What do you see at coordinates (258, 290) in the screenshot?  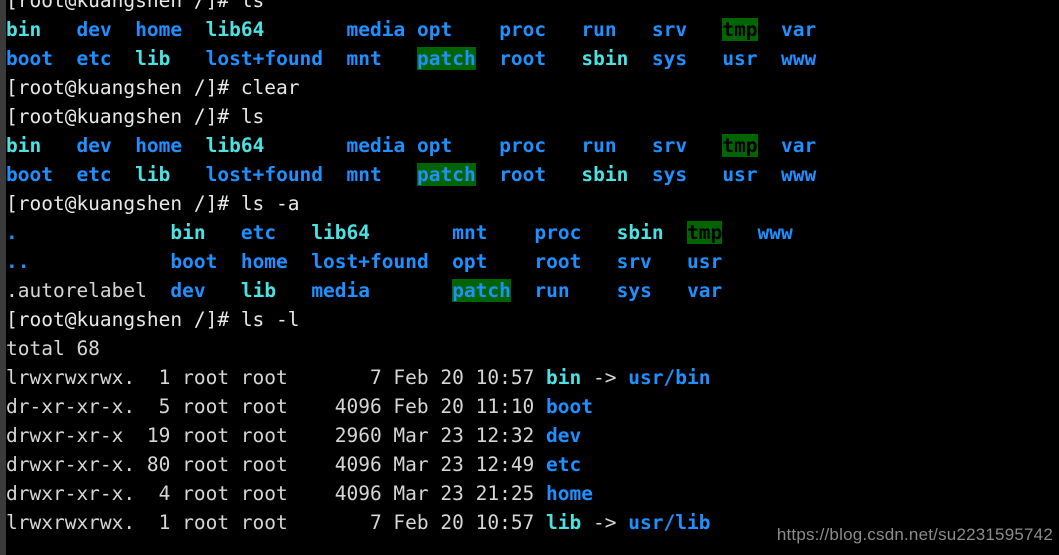 I see `ls-entry: lib` at bounding box center [258, 290].